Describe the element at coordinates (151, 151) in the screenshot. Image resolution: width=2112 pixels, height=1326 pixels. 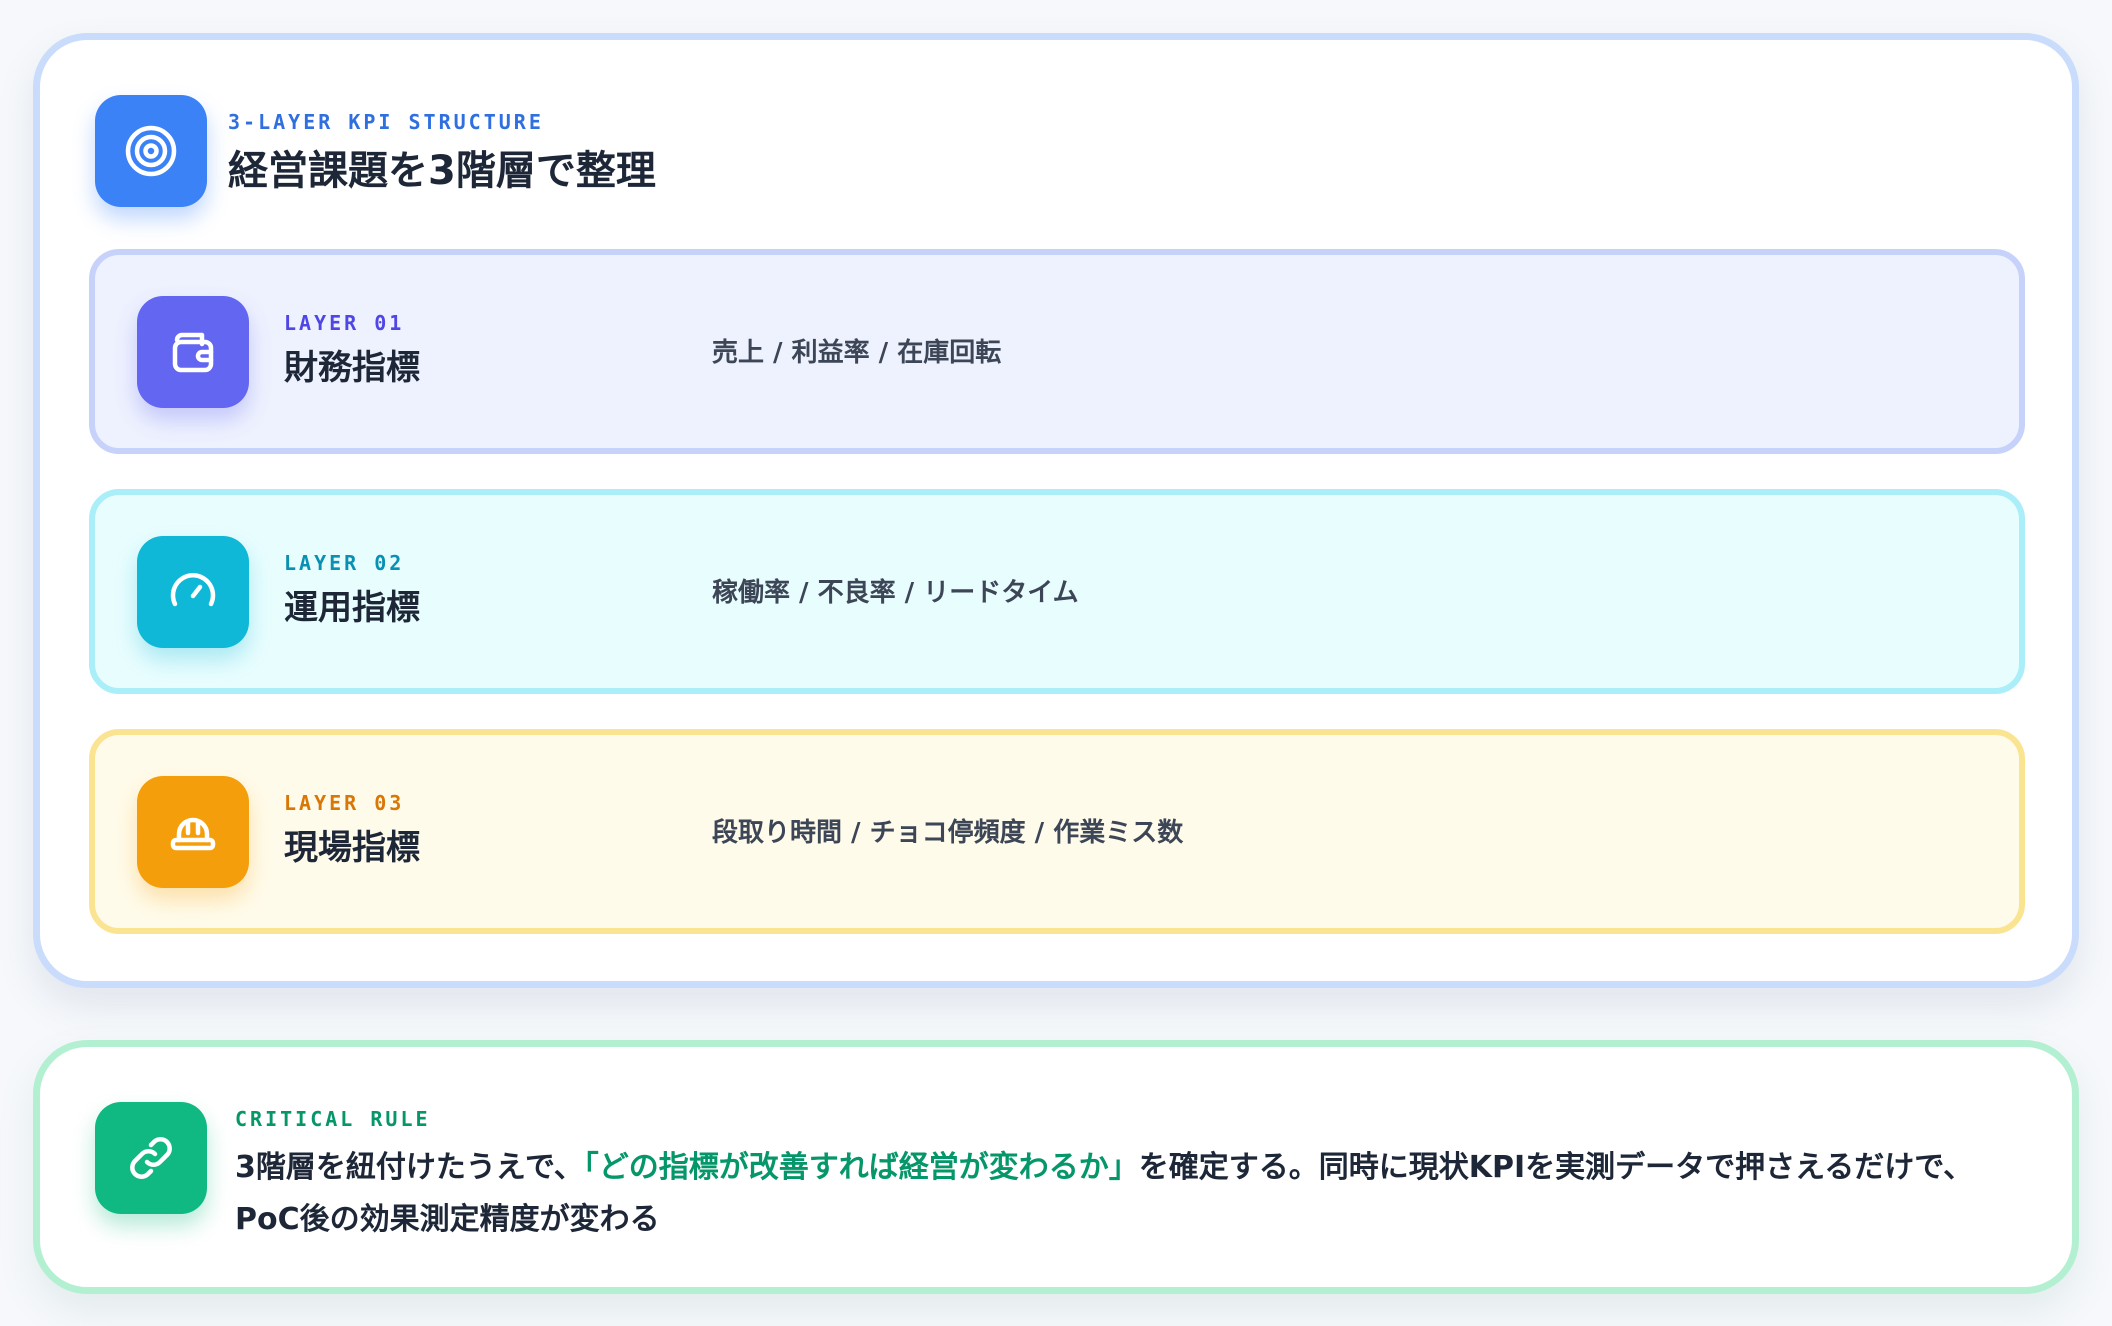
I see `target-icon` at that location.